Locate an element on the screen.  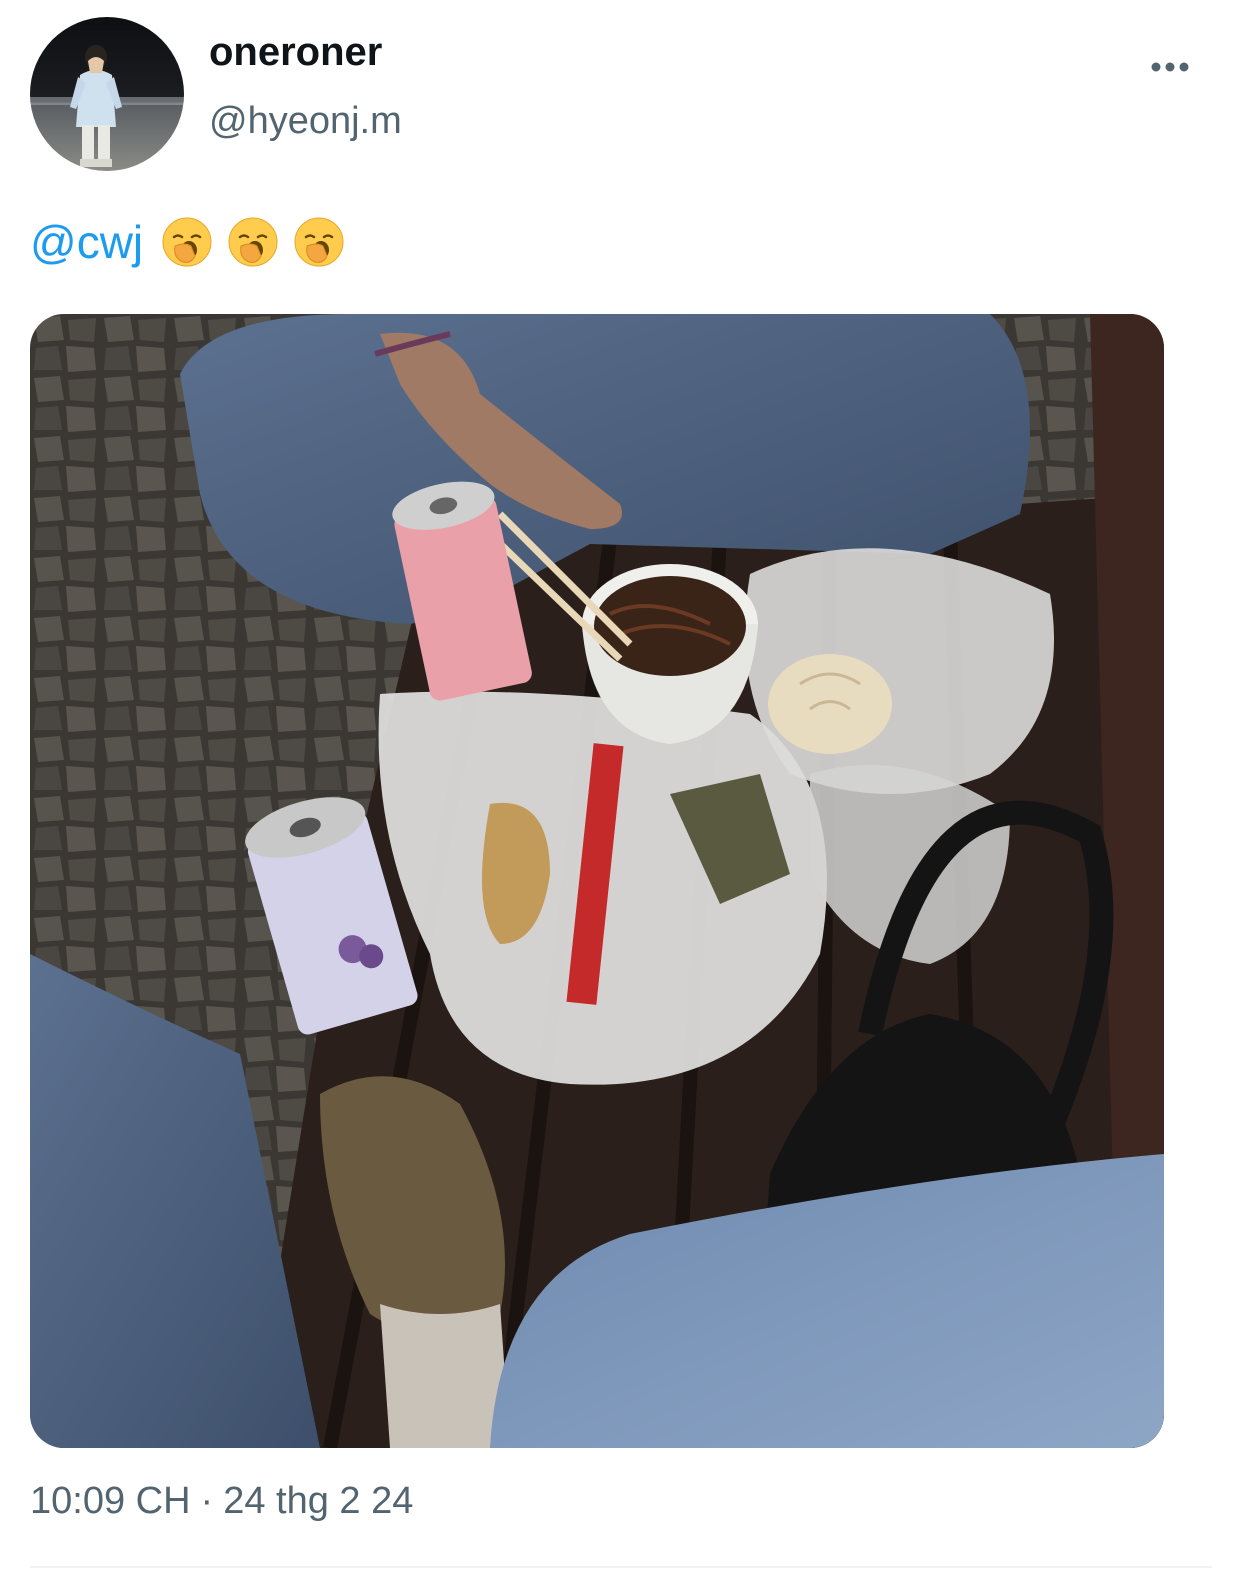
more-options-button is located at coordinates (1170, 67).